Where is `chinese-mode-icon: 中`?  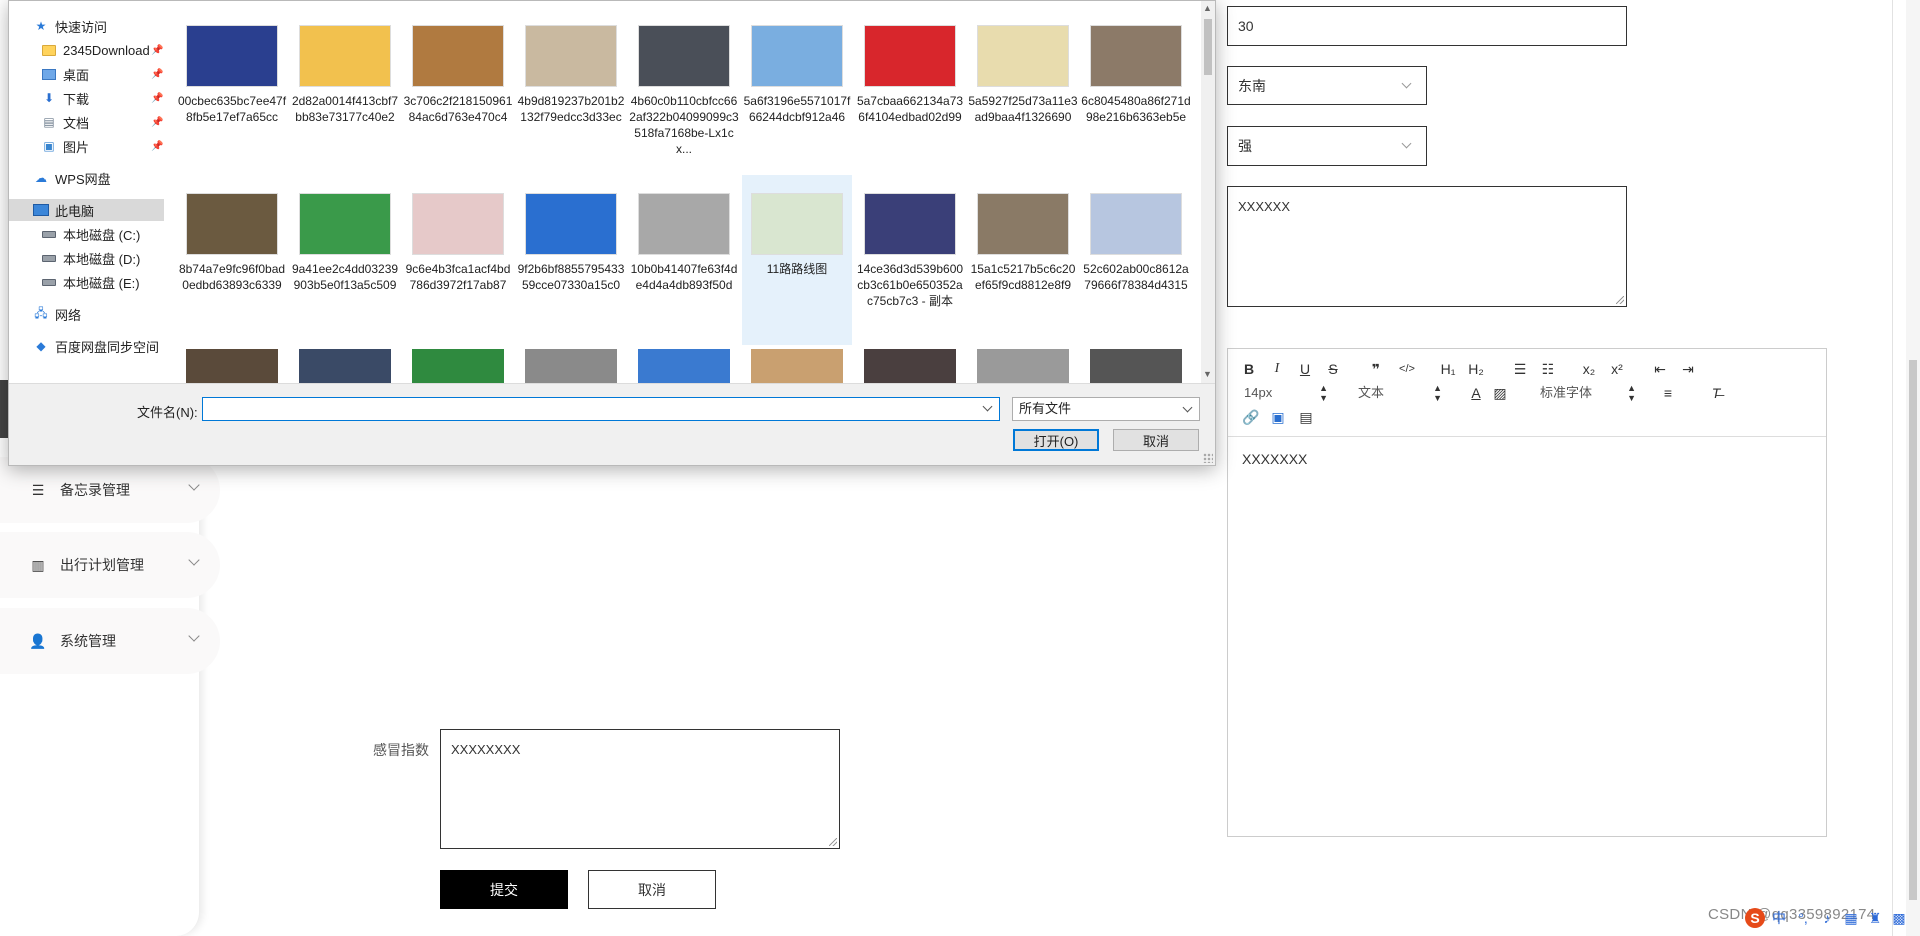
chinese-mode-icon: 中 is located at coordinates (1779, 918).